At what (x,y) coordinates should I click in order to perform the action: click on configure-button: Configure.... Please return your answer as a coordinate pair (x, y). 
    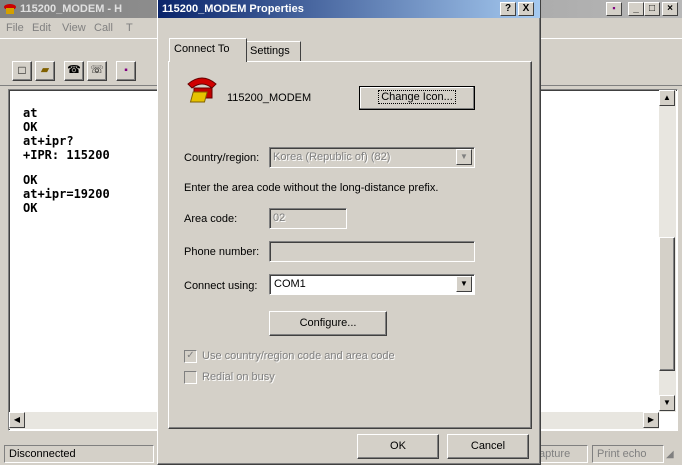
    Looking at the image, I should click on (328, 323).